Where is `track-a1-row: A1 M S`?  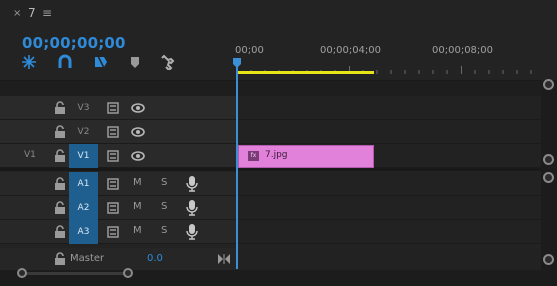 track-a1-row: A1 M S is located at coordinates (270, 184).